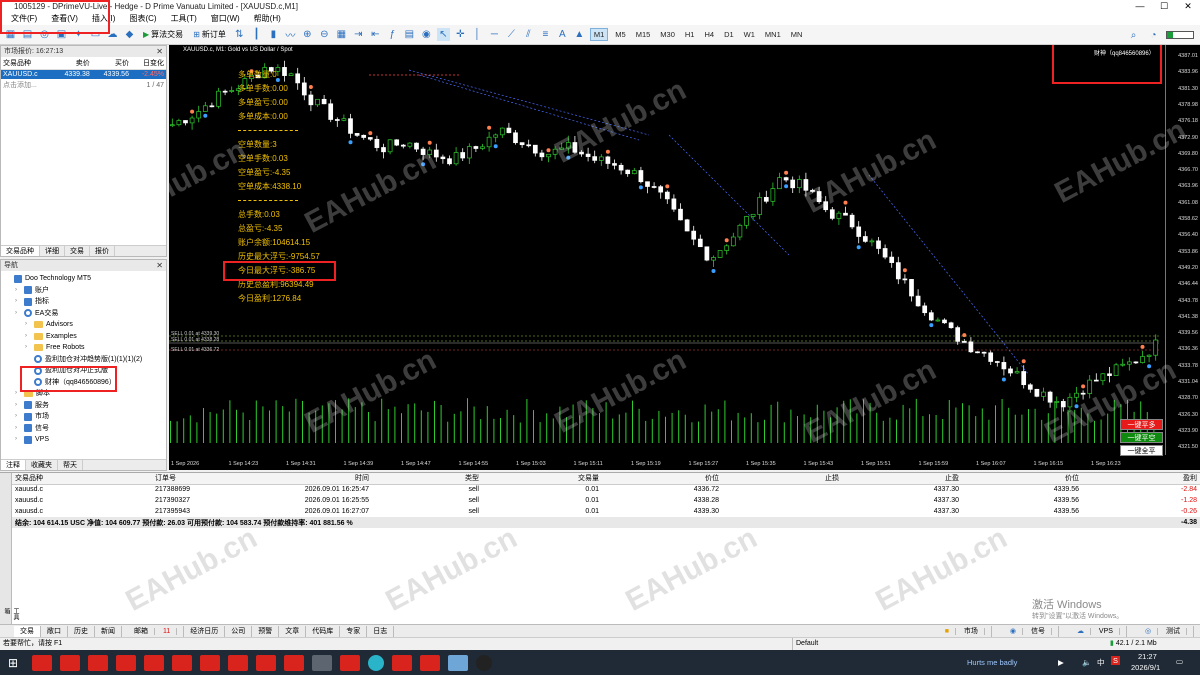 Image resolution: width=1200 pixels, height=675 pixels. What do you see at coordinates (102, 251) in the screenshot?
I see `tab-ticks: 报价` at bounding box center [102, 251].